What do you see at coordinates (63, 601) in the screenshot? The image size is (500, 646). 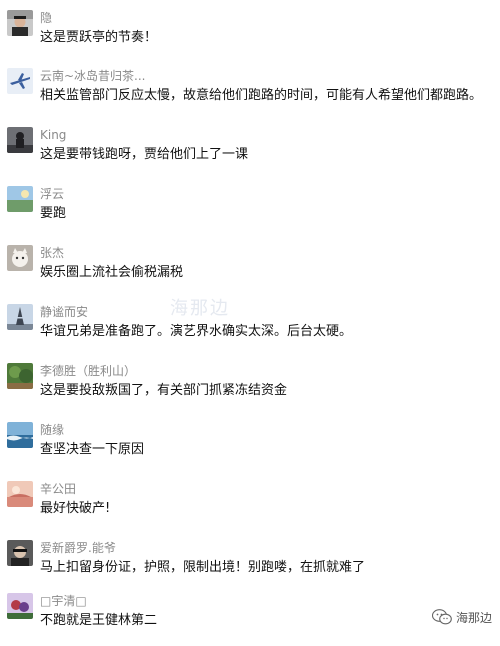 I see `user-name: □宇清□` at bounding box center [63, 601].